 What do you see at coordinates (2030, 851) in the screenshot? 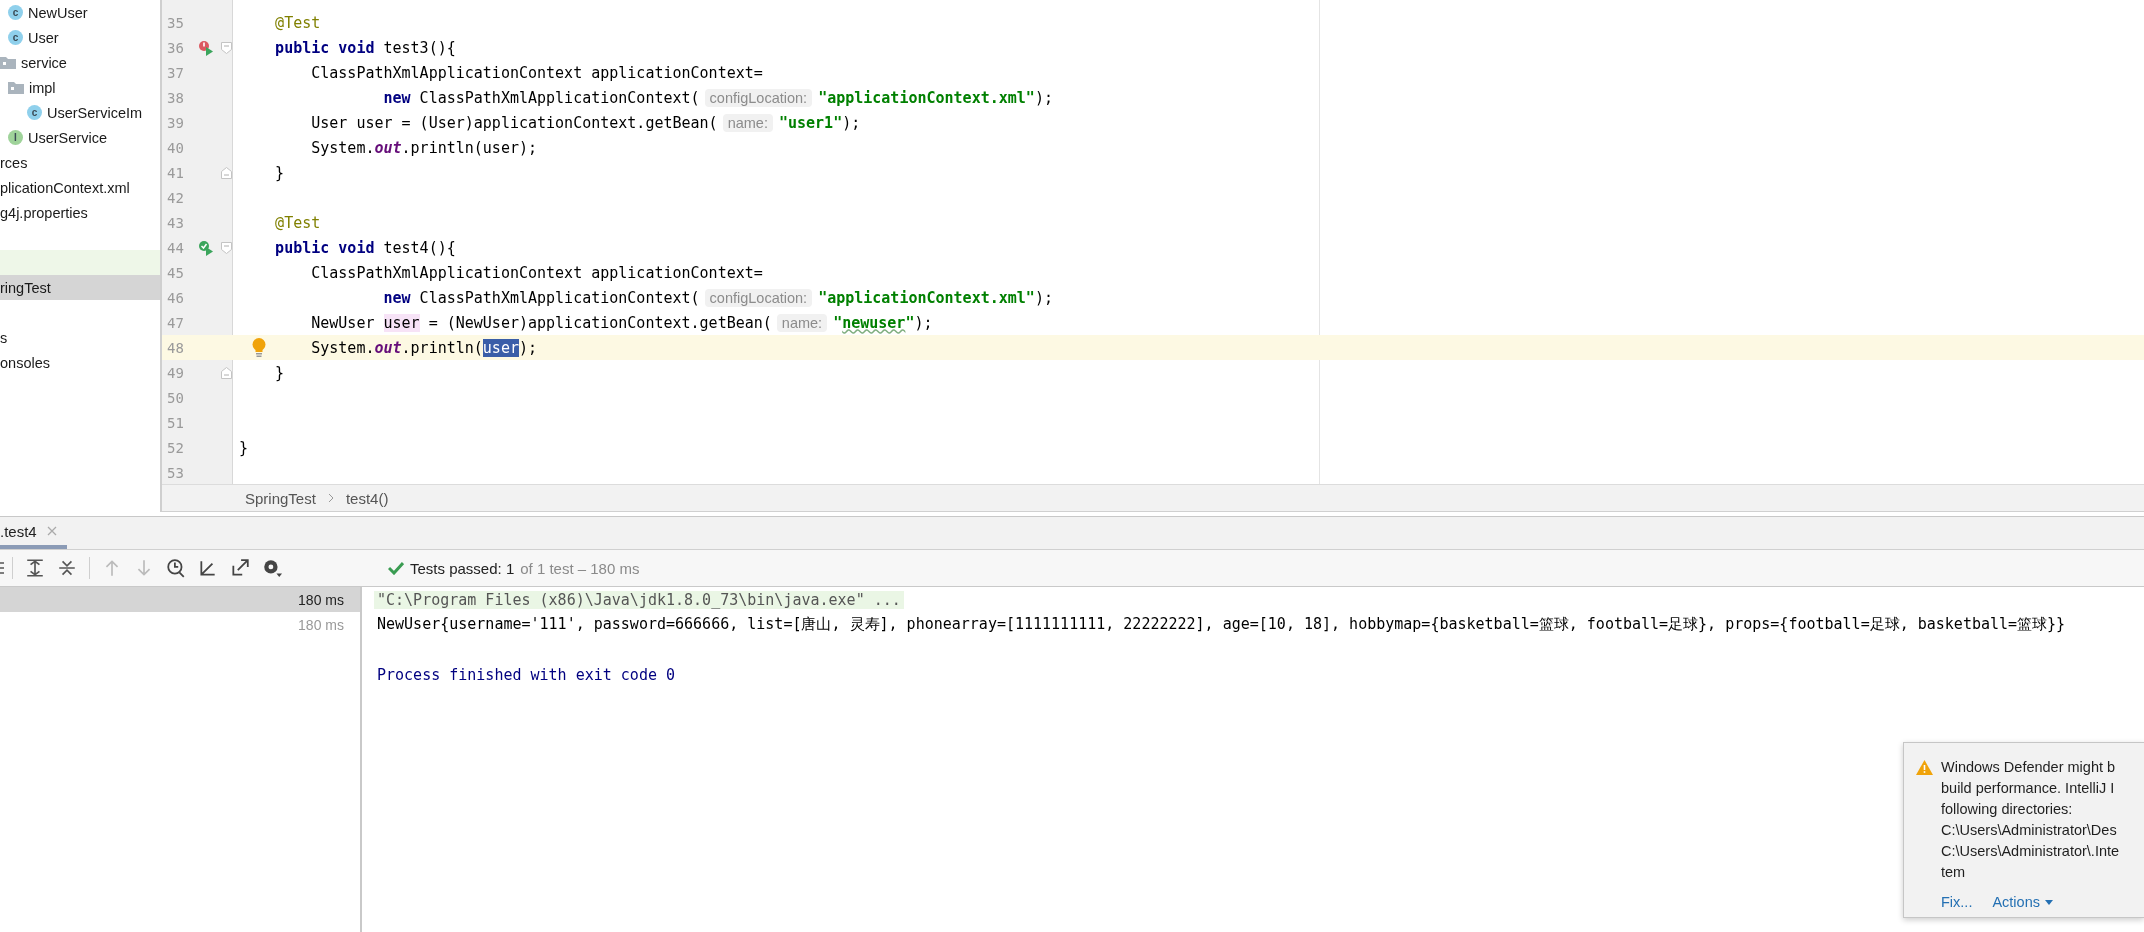
I see `notification-text: C:\Users\Administrator\.Inte` at bounding box center [2030, 851].